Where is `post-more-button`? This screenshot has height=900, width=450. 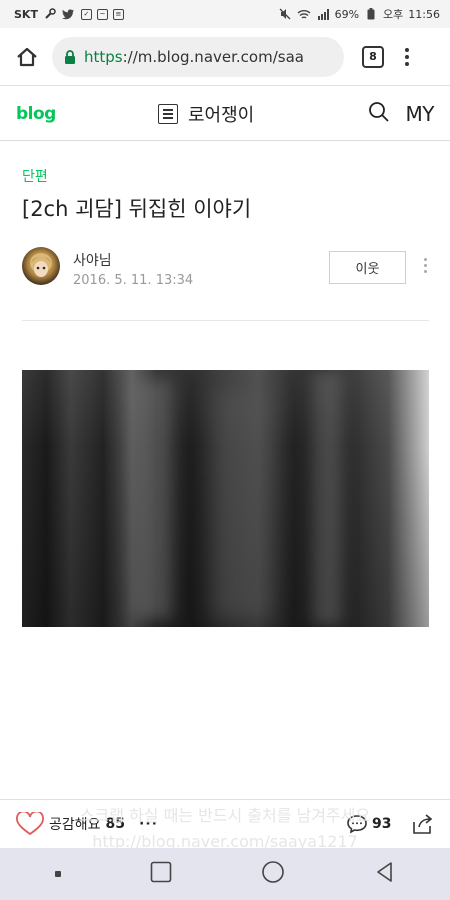
post-more-button is located at coordinates (425, 265).